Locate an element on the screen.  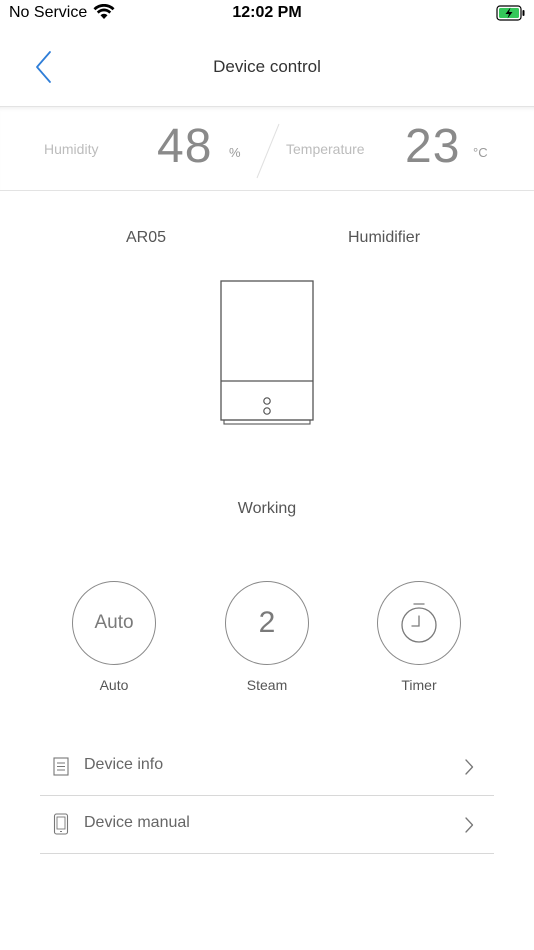
humidity-value: 48 is located at coordinates (185, 146).